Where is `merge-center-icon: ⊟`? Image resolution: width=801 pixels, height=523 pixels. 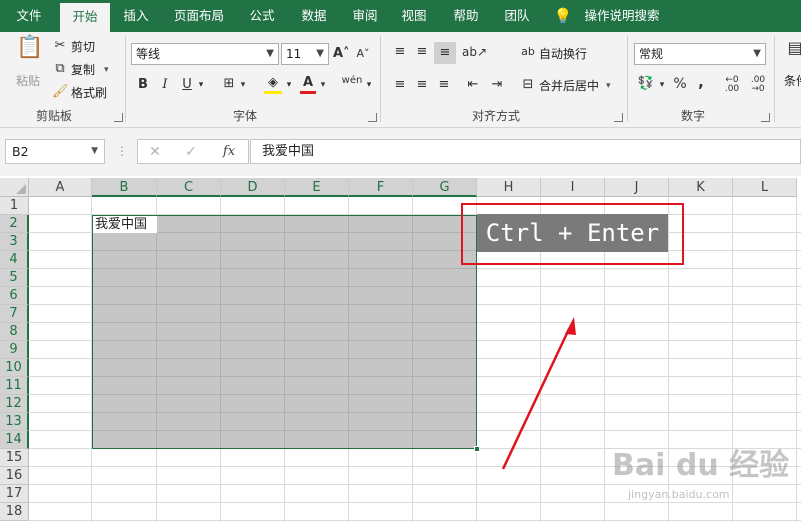
merge-center-icon: ⊟ is located at coordinates (528, 85).